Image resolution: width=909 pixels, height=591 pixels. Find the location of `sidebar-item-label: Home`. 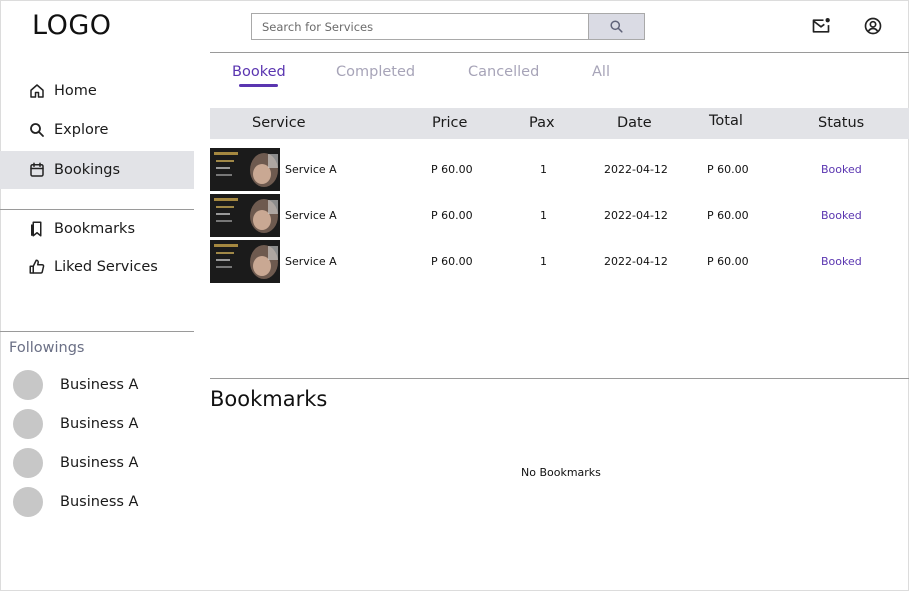

sidebar-item-label: Home is located at coordinates (75, 91).